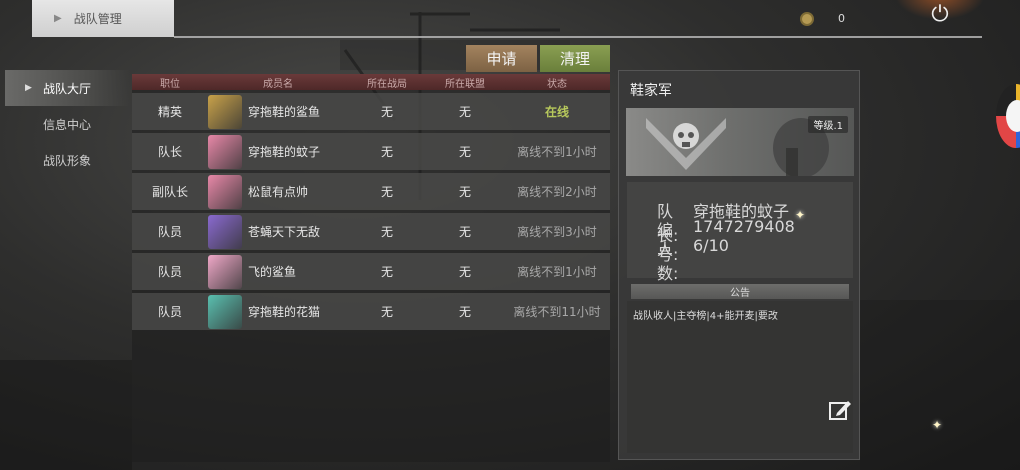  Describe the element at coordinates (740, 142) in the screenshot. I see `team-banner: 等级.1` at that location.